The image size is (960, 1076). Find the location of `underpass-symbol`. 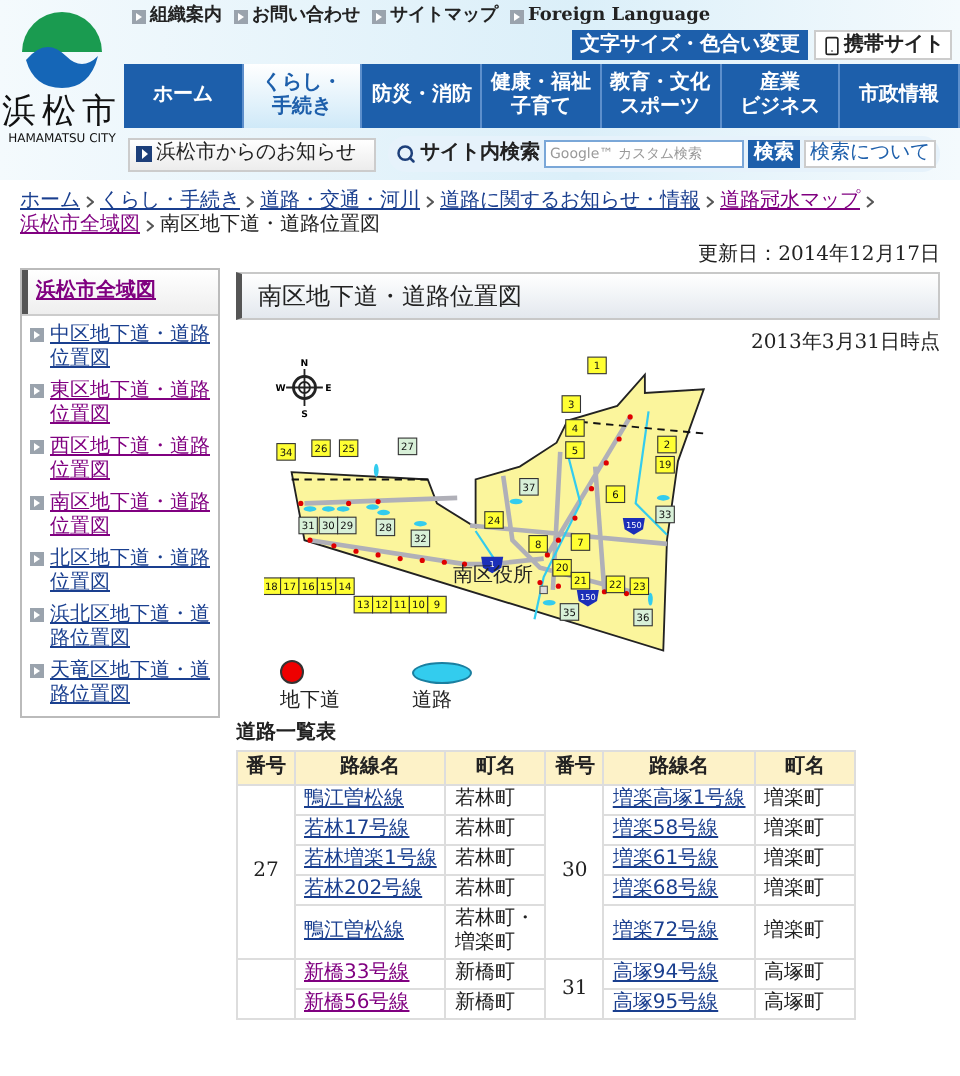

underpass-symbol is located at coordinates (292, 672).